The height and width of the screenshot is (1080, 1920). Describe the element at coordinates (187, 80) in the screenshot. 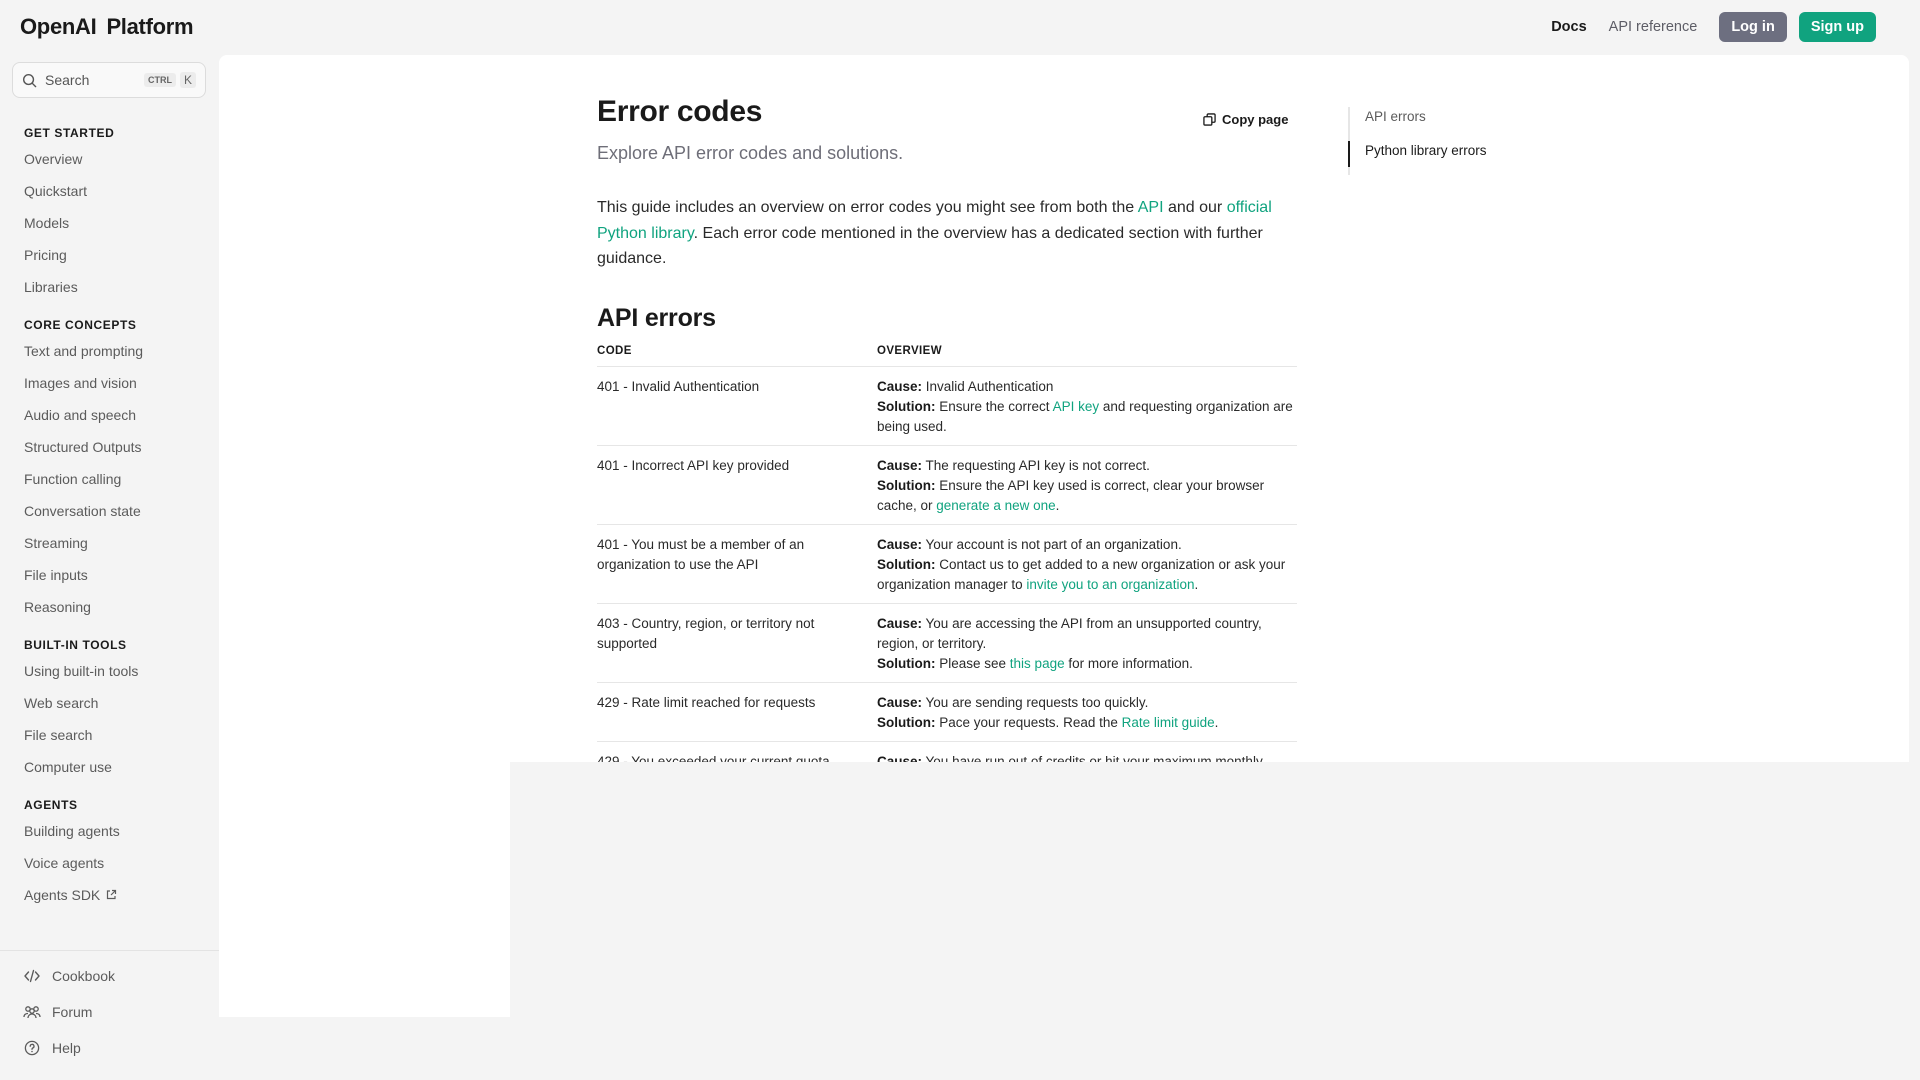

I see `shortcut-k-key: K` at that location.